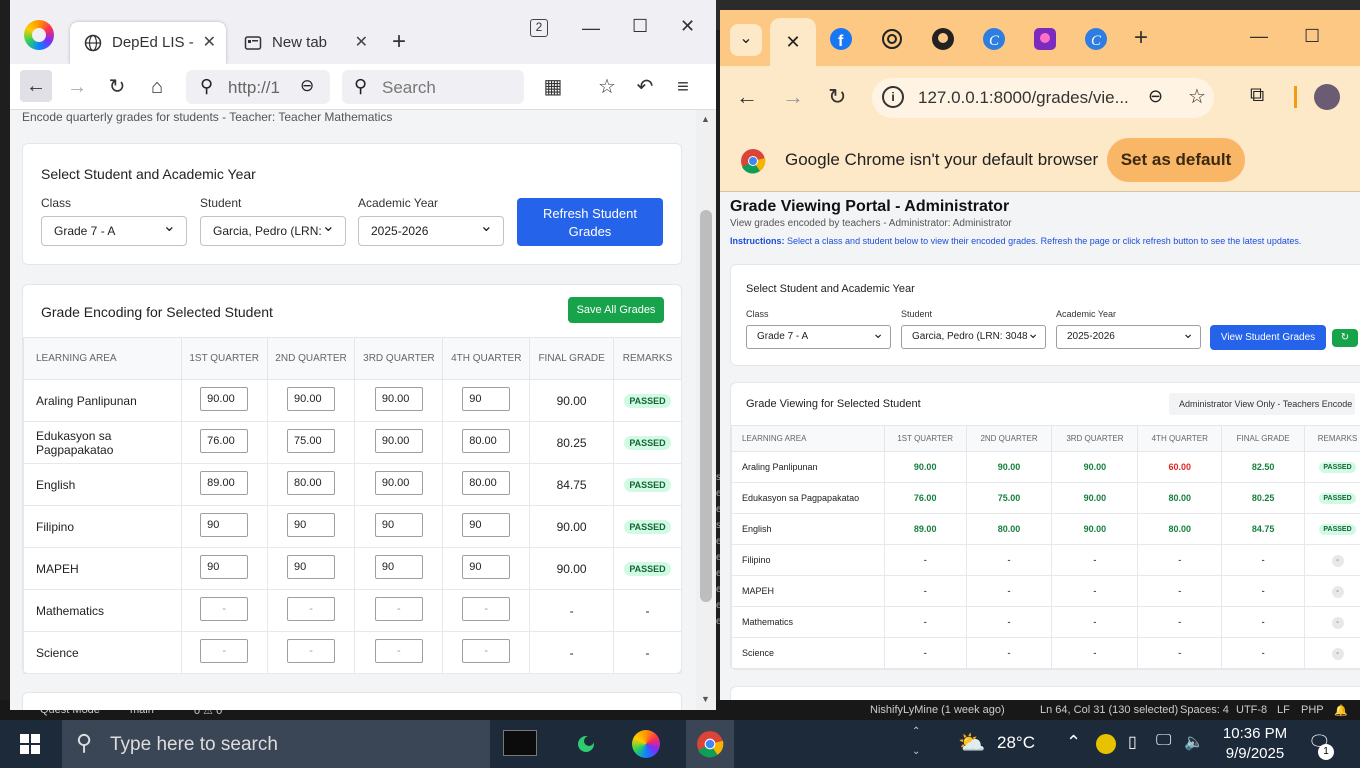 This screenshot has height=768, width=1360. Describe the element at coordinates (1194, 742) in the screenshot. I see `volume-icon: 🔈` at that location.